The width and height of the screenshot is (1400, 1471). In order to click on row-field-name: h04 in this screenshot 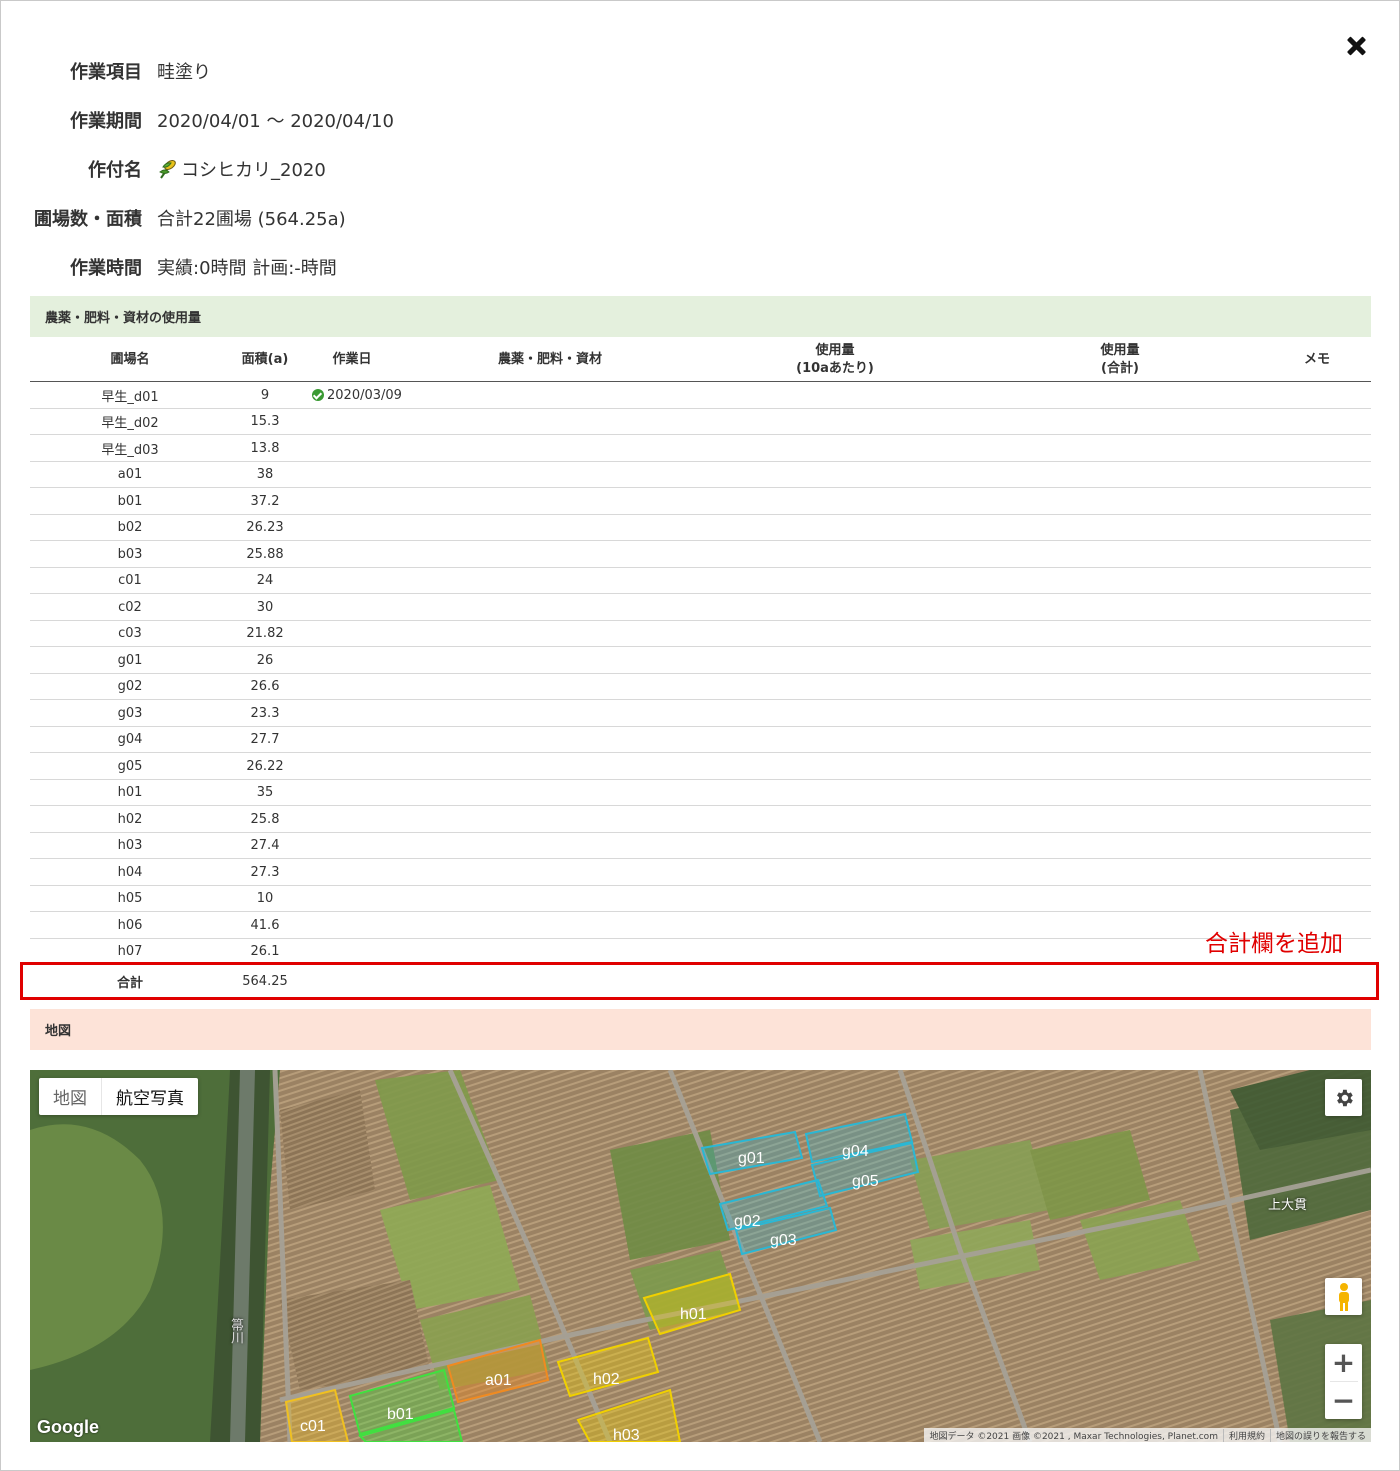, I will do `click(130, 872)`.